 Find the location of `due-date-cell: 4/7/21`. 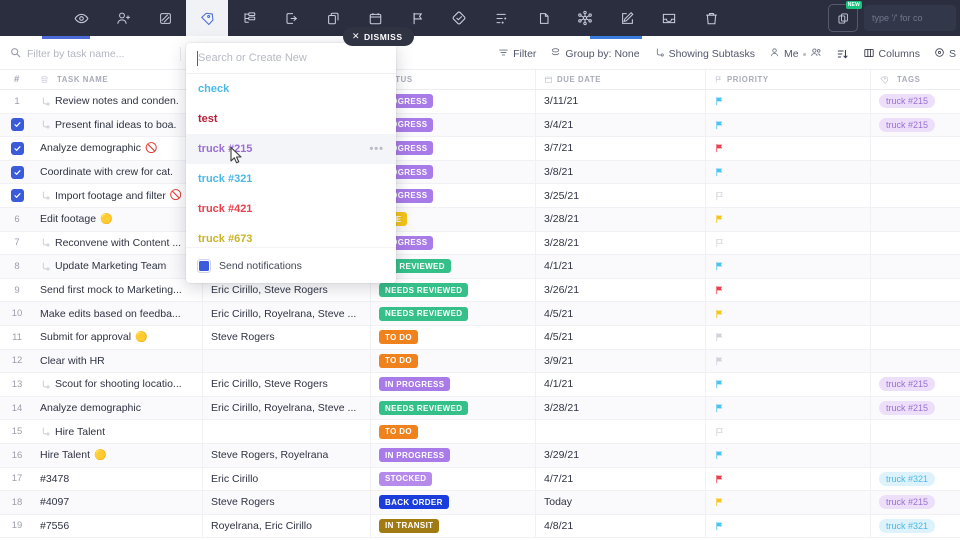

due-date-cell: 4/7/21 is located at coordinates (621, 479).